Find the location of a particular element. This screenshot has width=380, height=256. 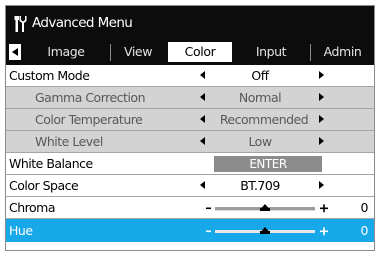

row-label: White Balance is located at coordinates (51, 163).